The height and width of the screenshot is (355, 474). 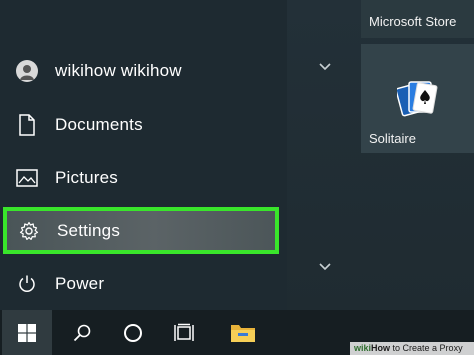 I want to click on nav-item-settings: Settings, so click(x=141, y=230).